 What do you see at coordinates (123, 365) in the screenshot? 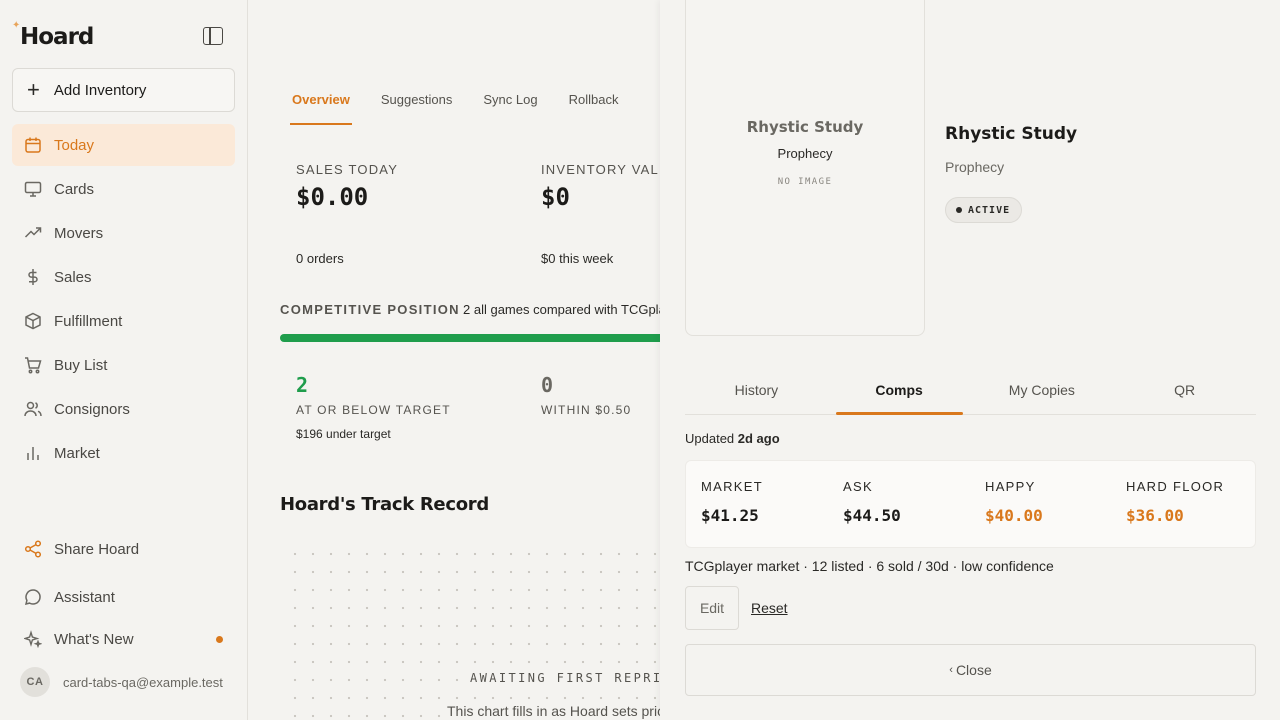
I see `sidebar-item-buy-list: Buy List` at bounding box center [123, 365].